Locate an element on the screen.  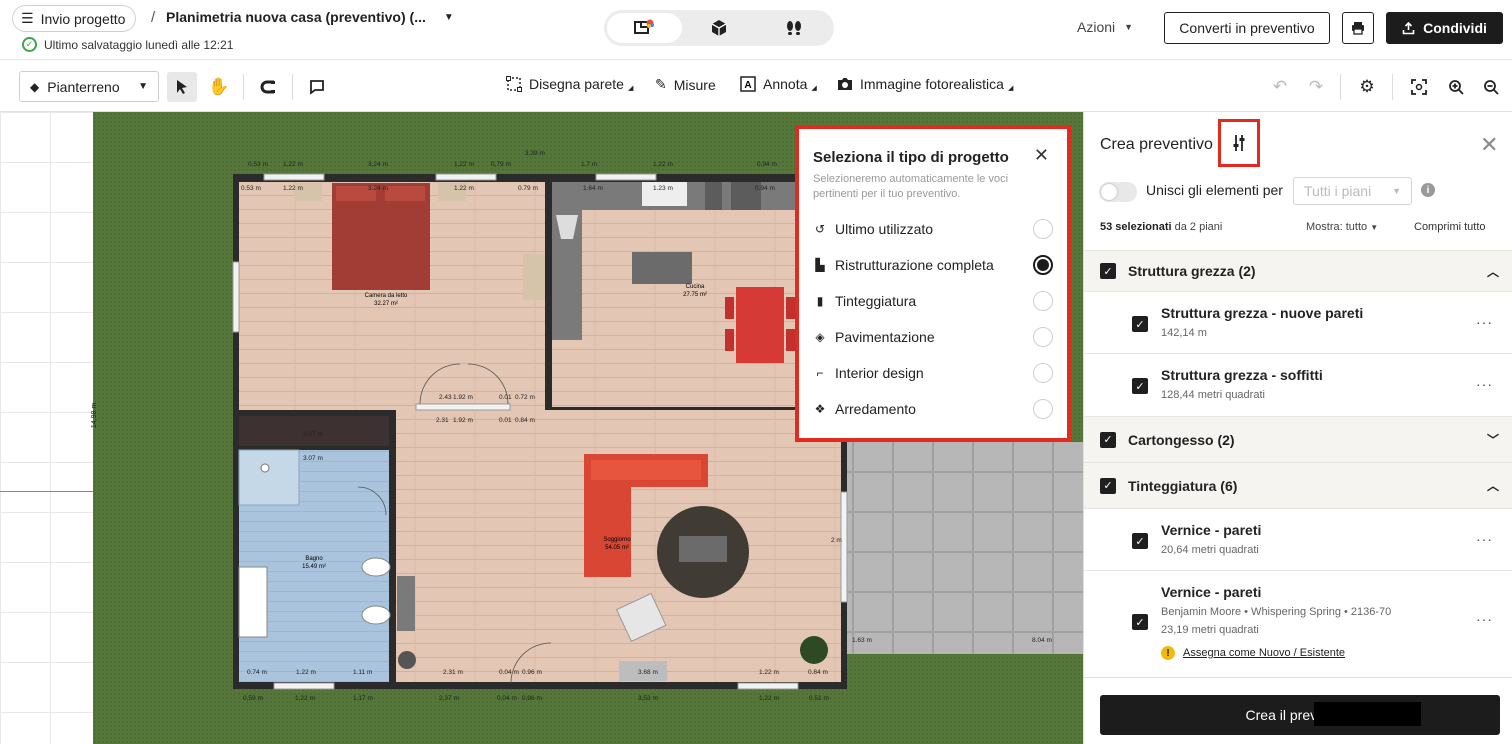
zoom-in-button is located at coordinates (1456, 87).